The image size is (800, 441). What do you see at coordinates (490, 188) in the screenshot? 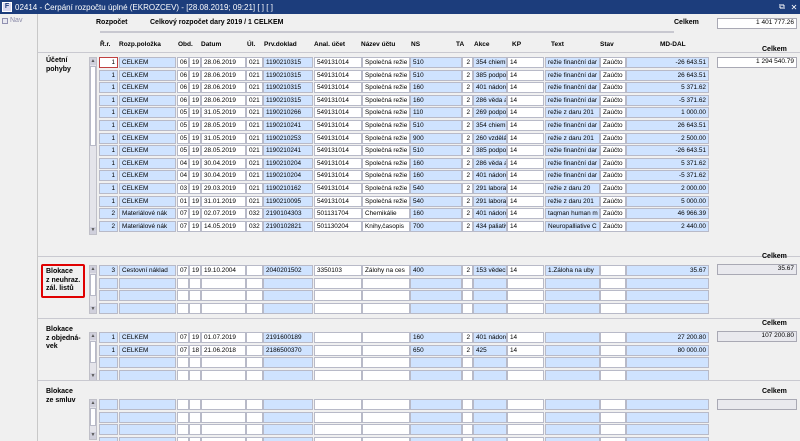
I see `cell-akce: 291 laborat` at bounding box center [490, 188].